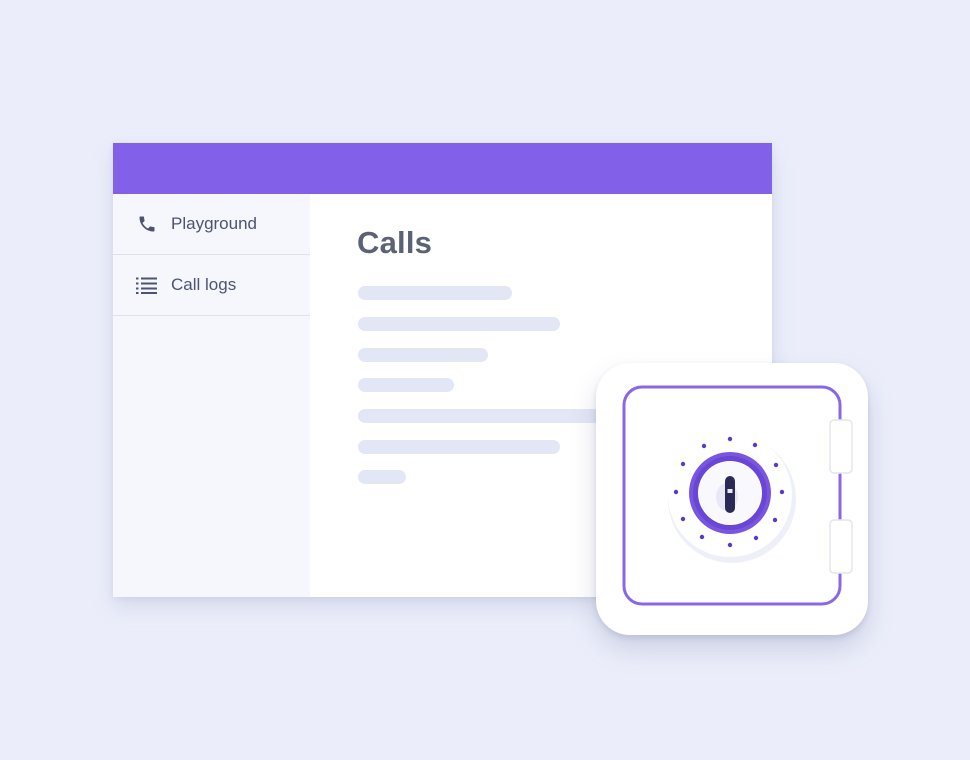  Describe the element at coordinates (147, 224) in the screenshot. I see `phone-icon` at that location.